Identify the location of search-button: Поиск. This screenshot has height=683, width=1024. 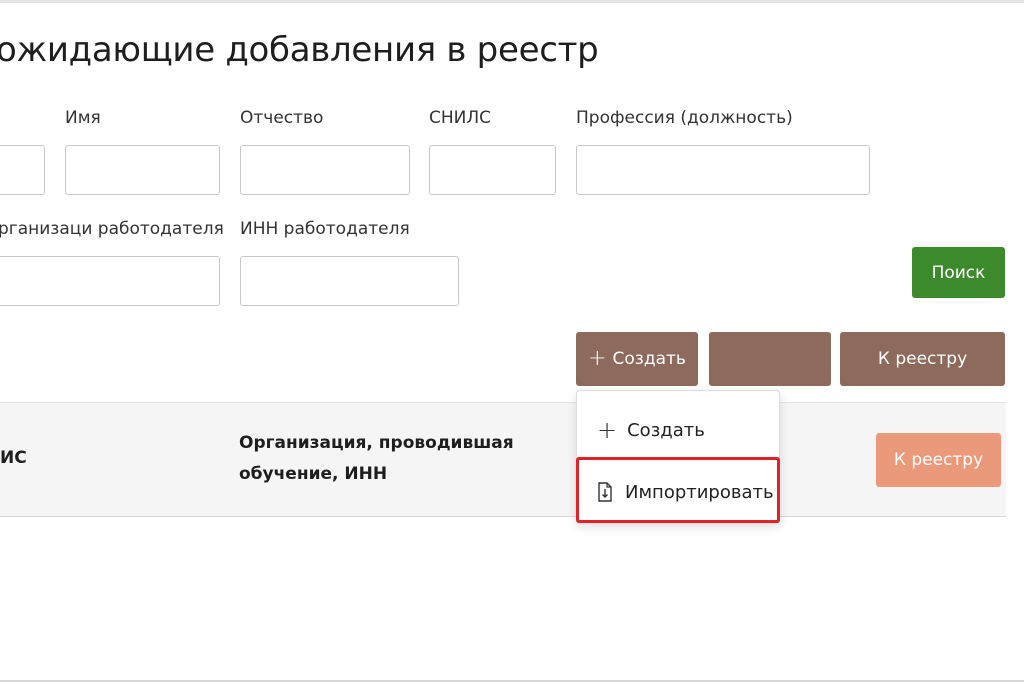
(958, 272).